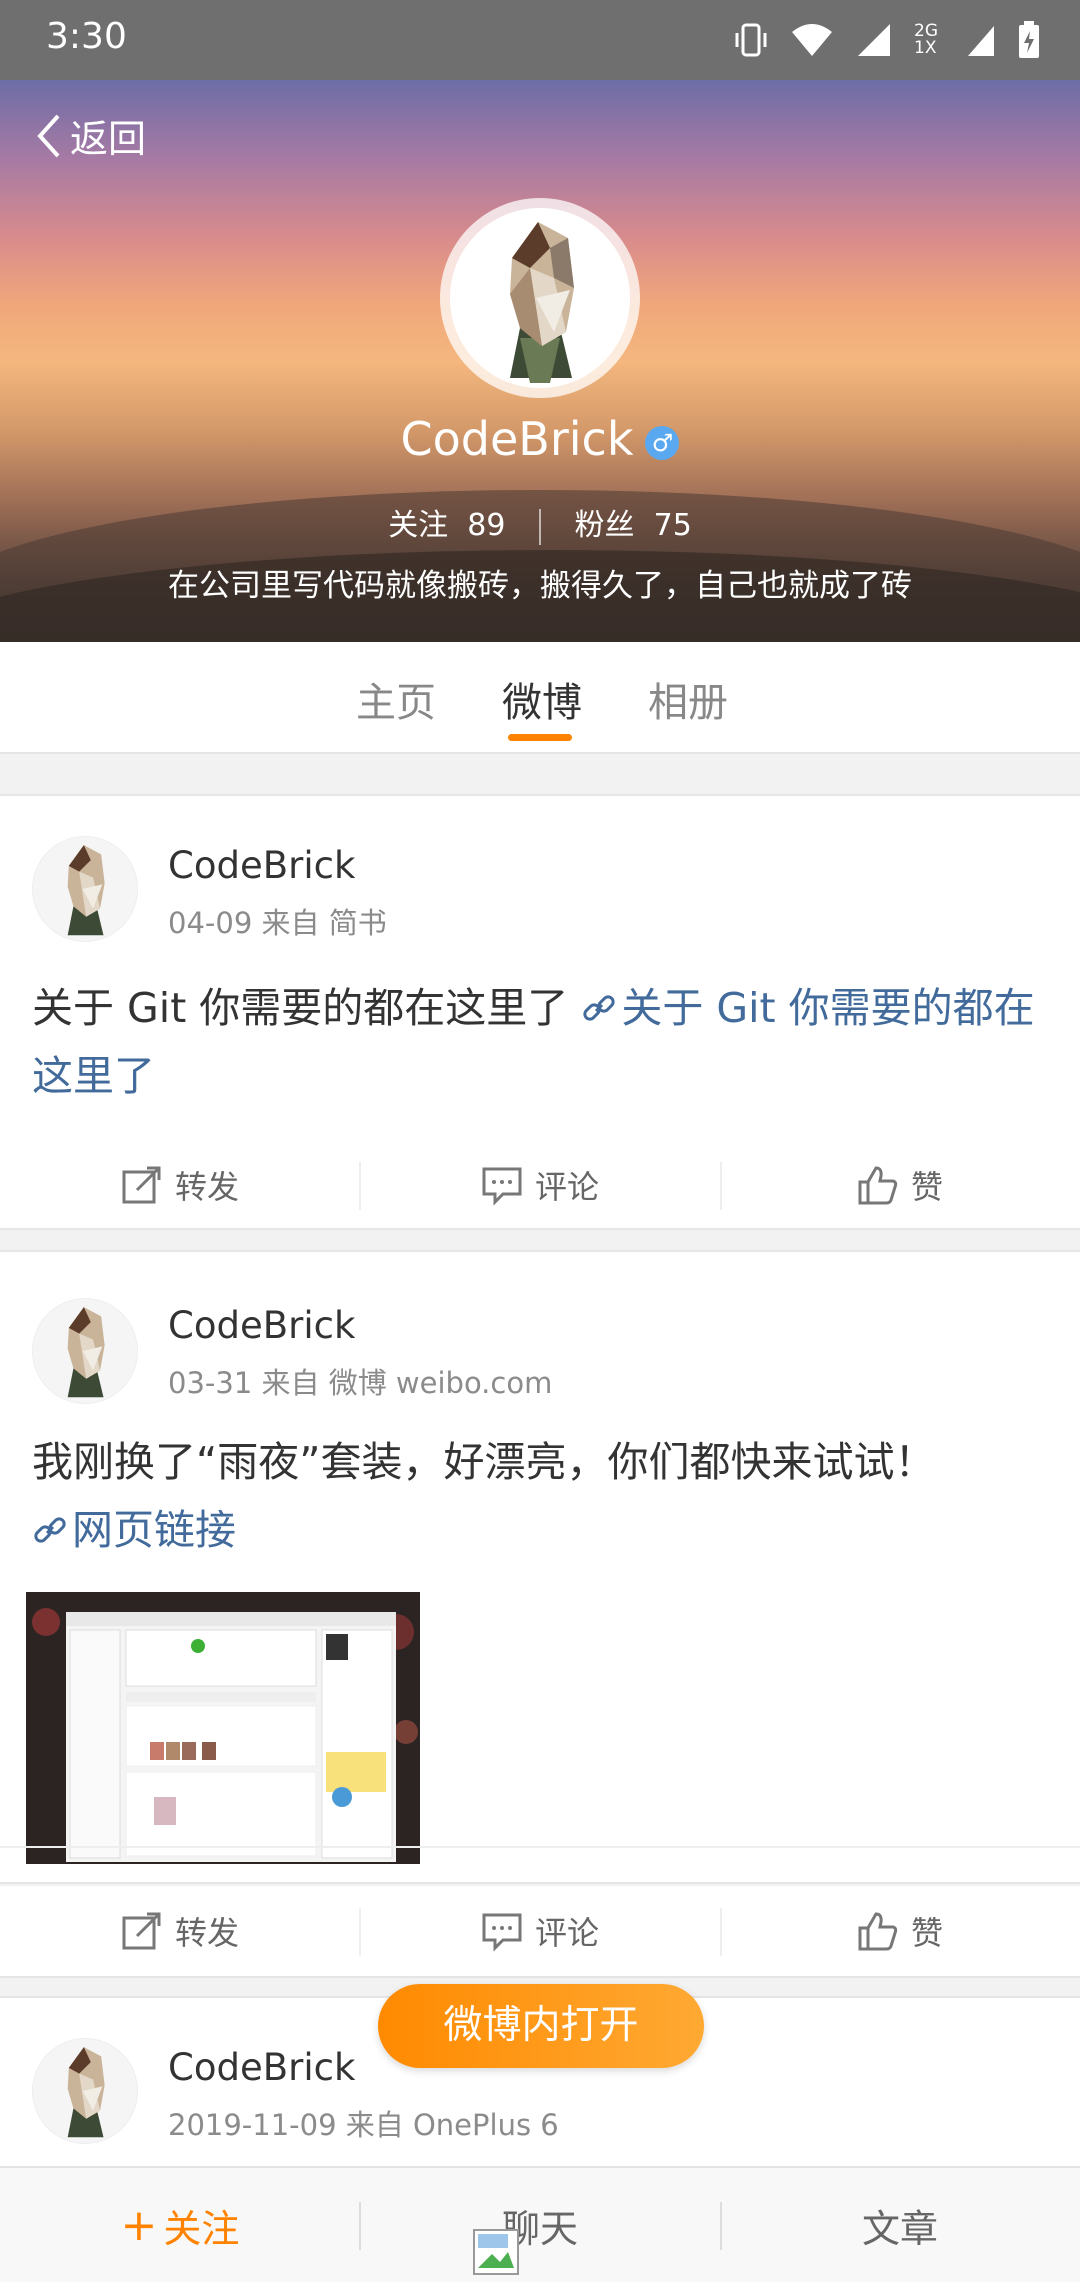 This screenshot has width=1080, height=2282. I want to click on open-in-weibo-button: 微博内打开, so click(541, 2026).